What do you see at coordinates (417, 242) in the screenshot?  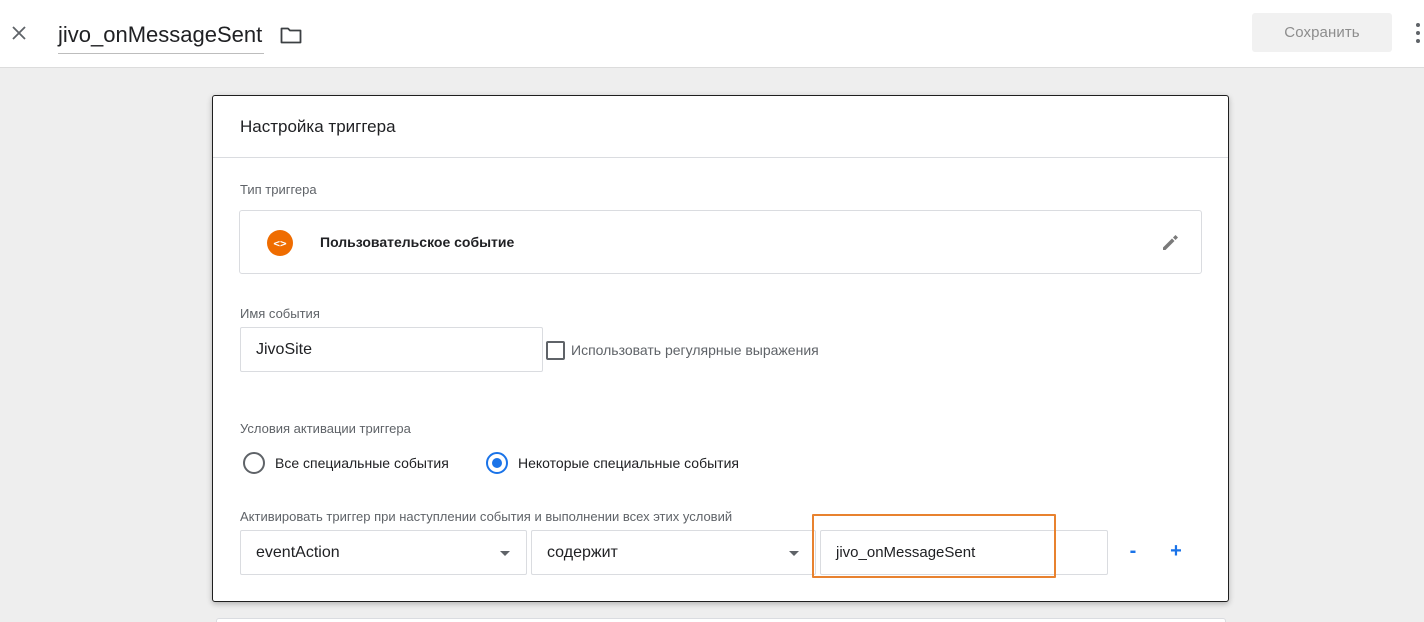 I see `trigger-type-name: Пользовательское событие` at bounding box center [417, 242].